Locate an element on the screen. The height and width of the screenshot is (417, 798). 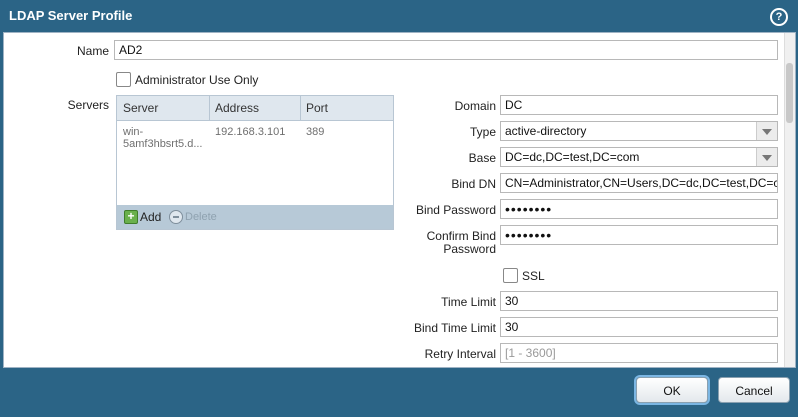
administrator-use-only-checkbox is located at coordinates (123, 79).